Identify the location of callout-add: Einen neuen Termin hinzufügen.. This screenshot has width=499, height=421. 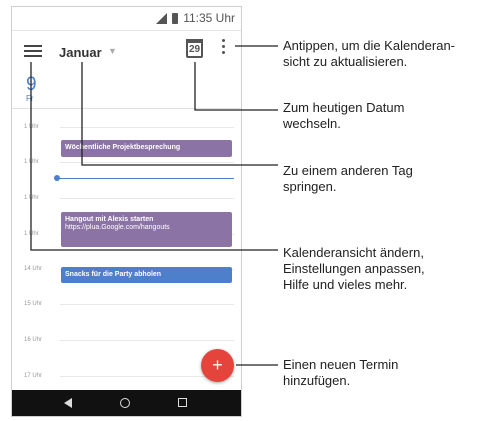
(340, 373).